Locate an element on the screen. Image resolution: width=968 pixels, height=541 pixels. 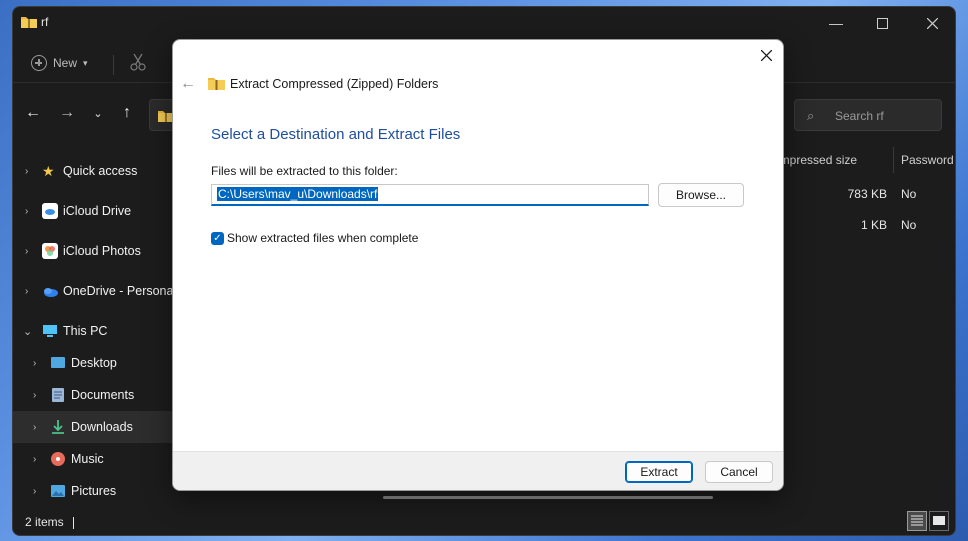
arrow-right-icon: → is located at coordinates (67, 112).